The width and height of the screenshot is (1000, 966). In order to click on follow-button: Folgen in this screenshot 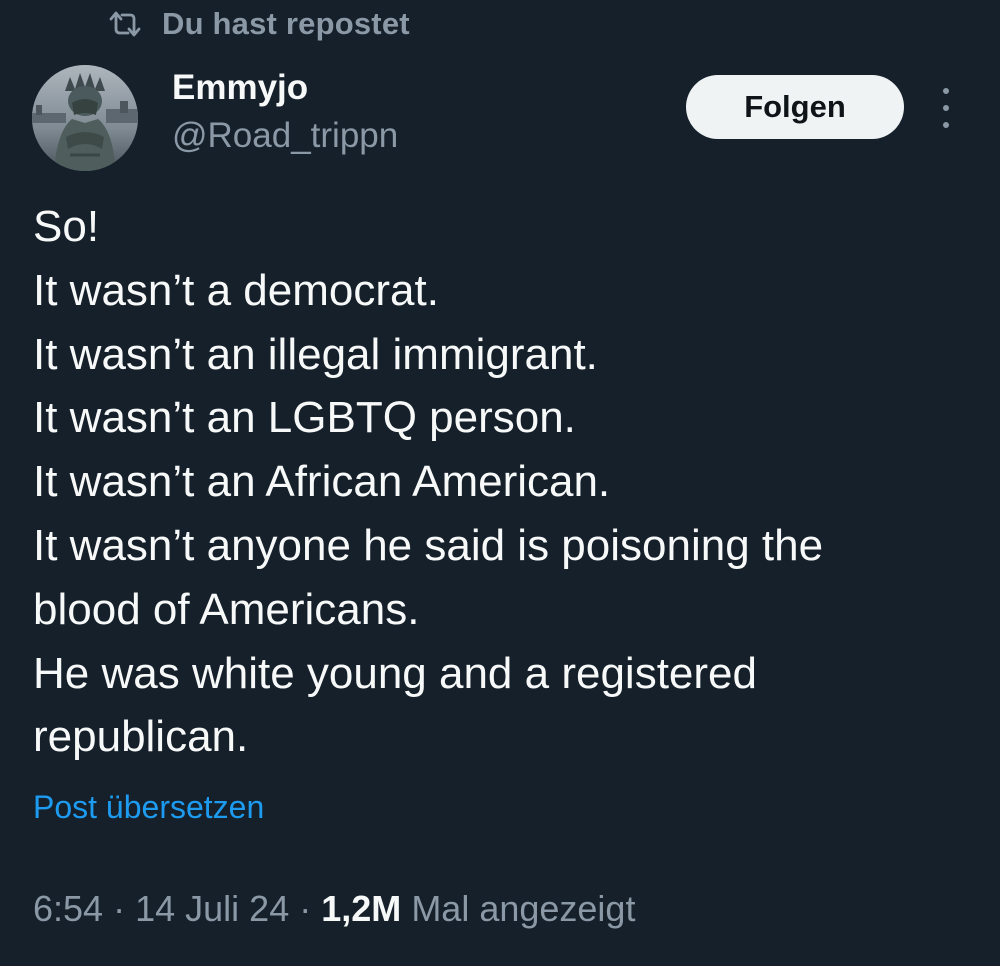, I will do `click(795, 107)`.